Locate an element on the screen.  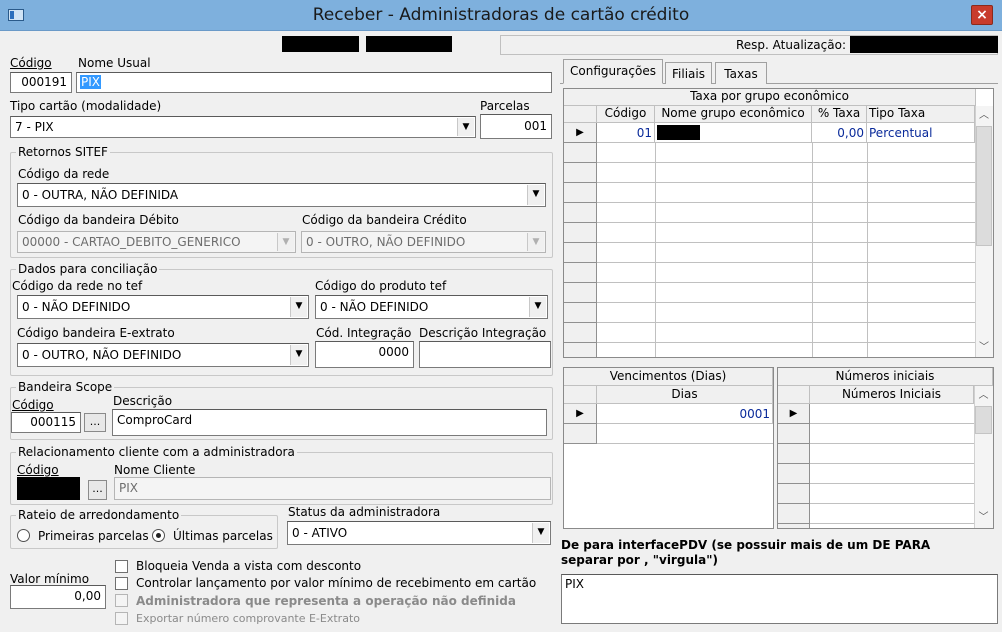
valor-minimo-field: 0,00 is located at coordinates (58, 597).